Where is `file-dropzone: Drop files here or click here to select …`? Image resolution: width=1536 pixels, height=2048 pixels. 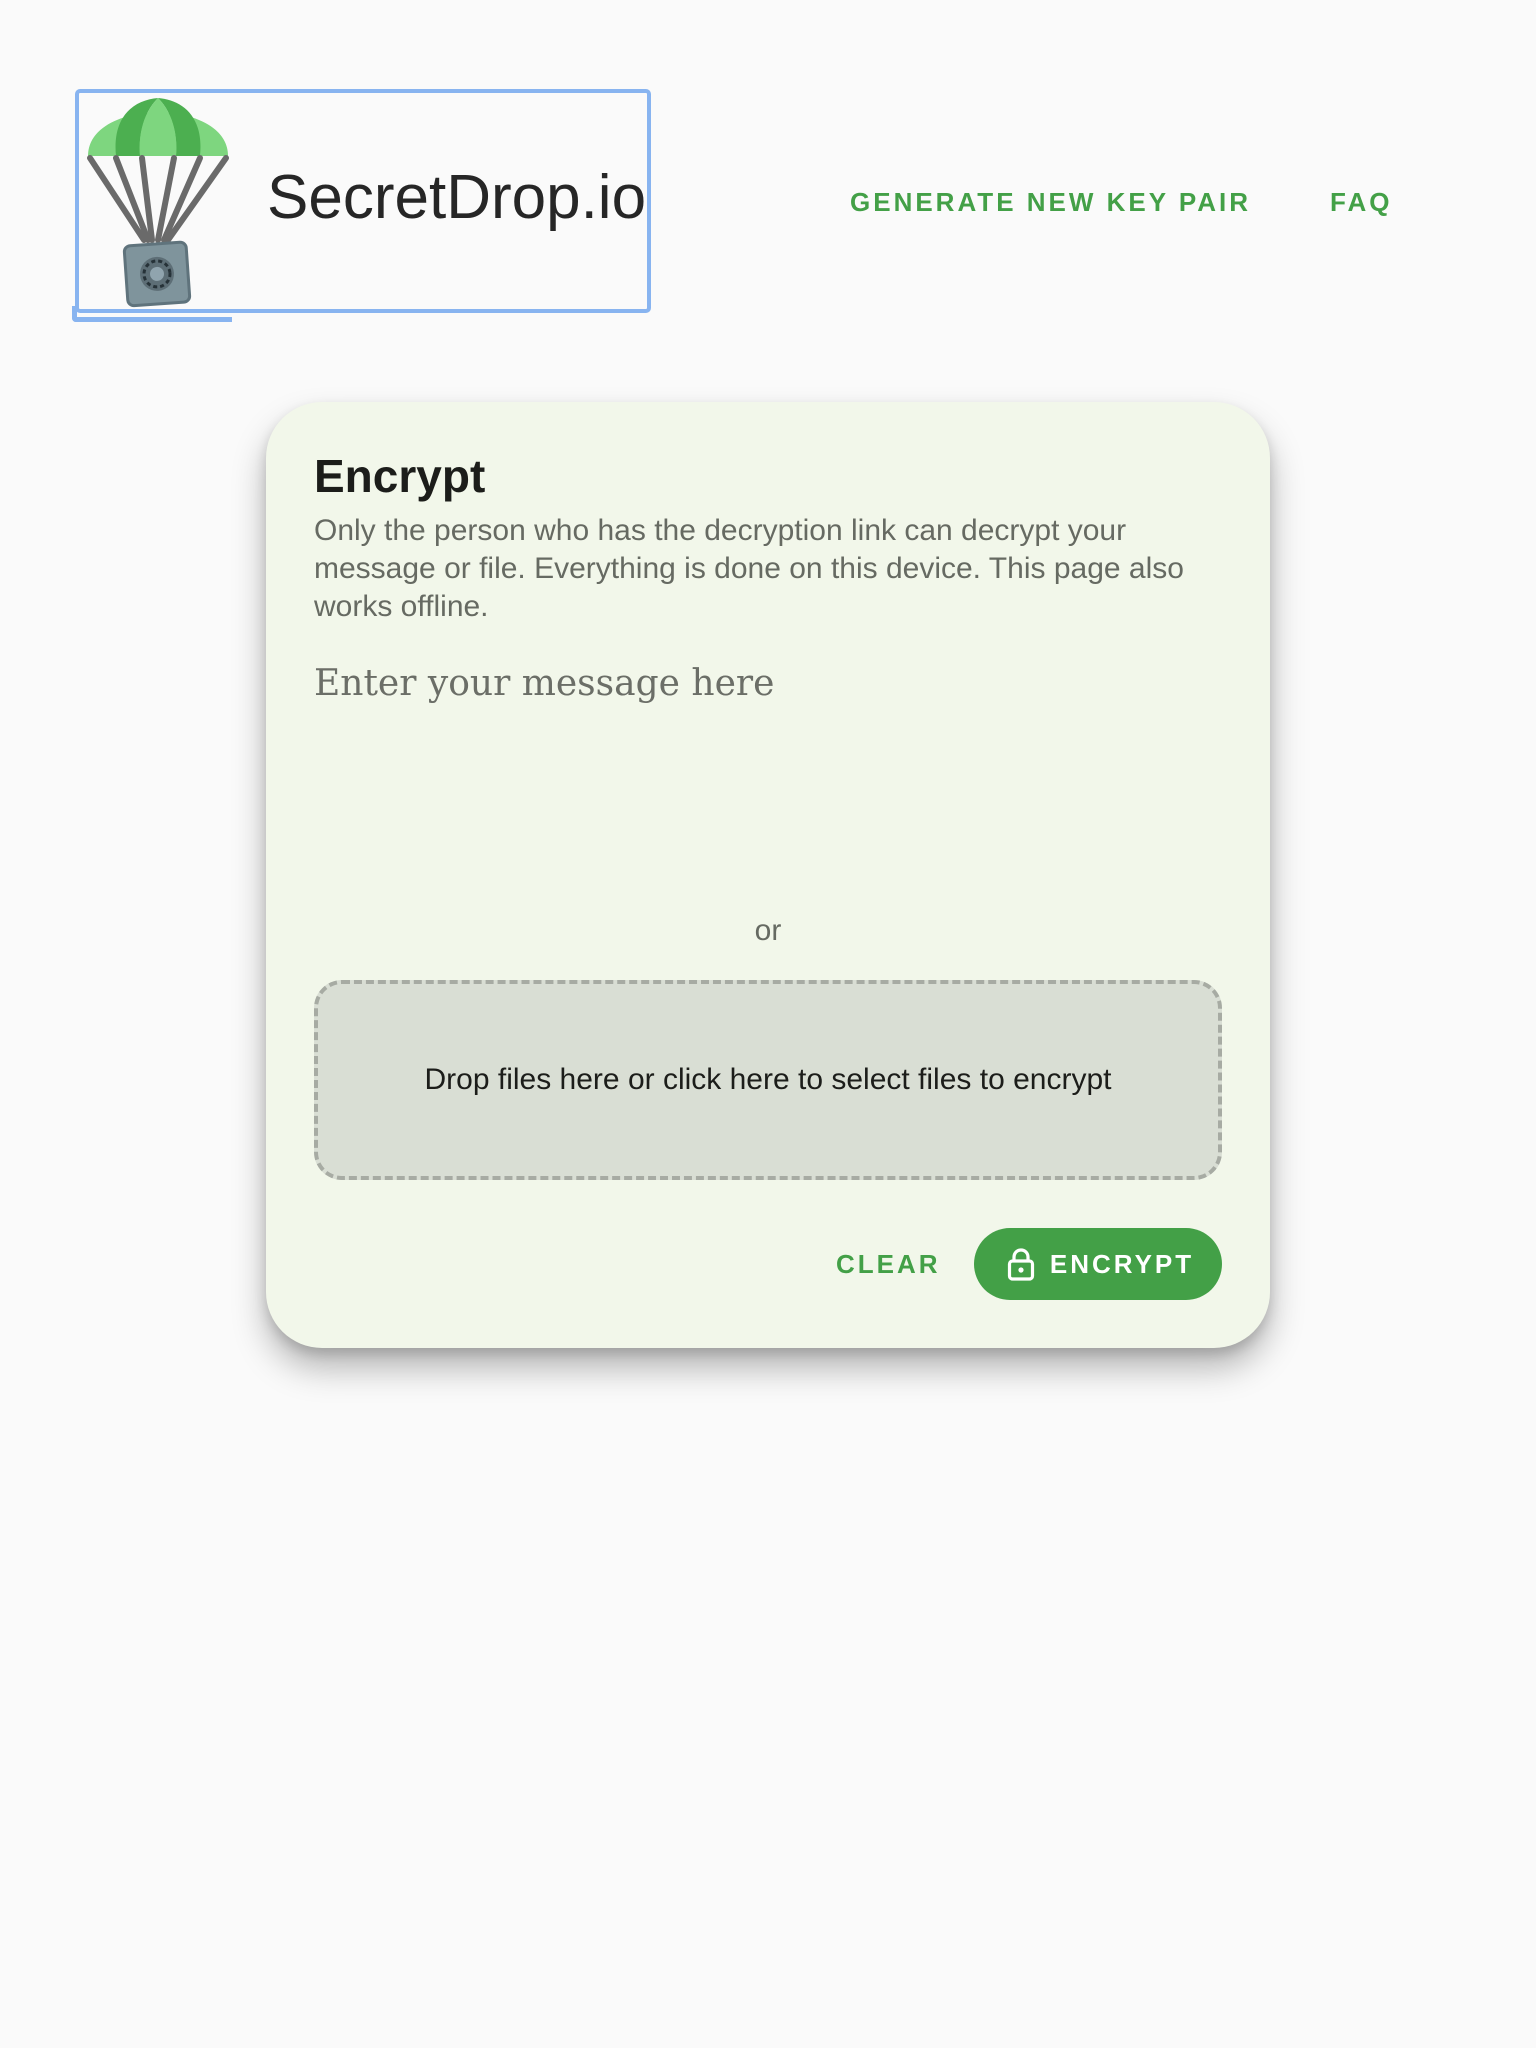 file-dropzone: Drop files here or click here to select … is located at coordinates (768, 1080).